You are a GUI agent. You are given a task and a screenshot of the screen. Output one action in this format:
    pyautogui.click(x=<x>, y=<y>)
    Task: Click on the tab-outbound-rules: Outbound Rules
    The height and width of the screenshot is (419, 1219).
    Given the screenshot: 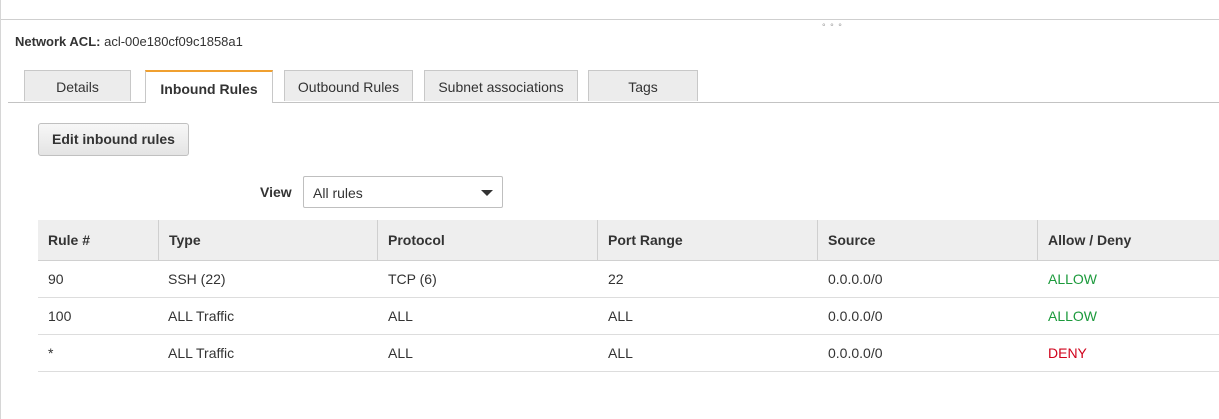 What is the action you would take?
    pyautogui.click(x=348, y=85)
    